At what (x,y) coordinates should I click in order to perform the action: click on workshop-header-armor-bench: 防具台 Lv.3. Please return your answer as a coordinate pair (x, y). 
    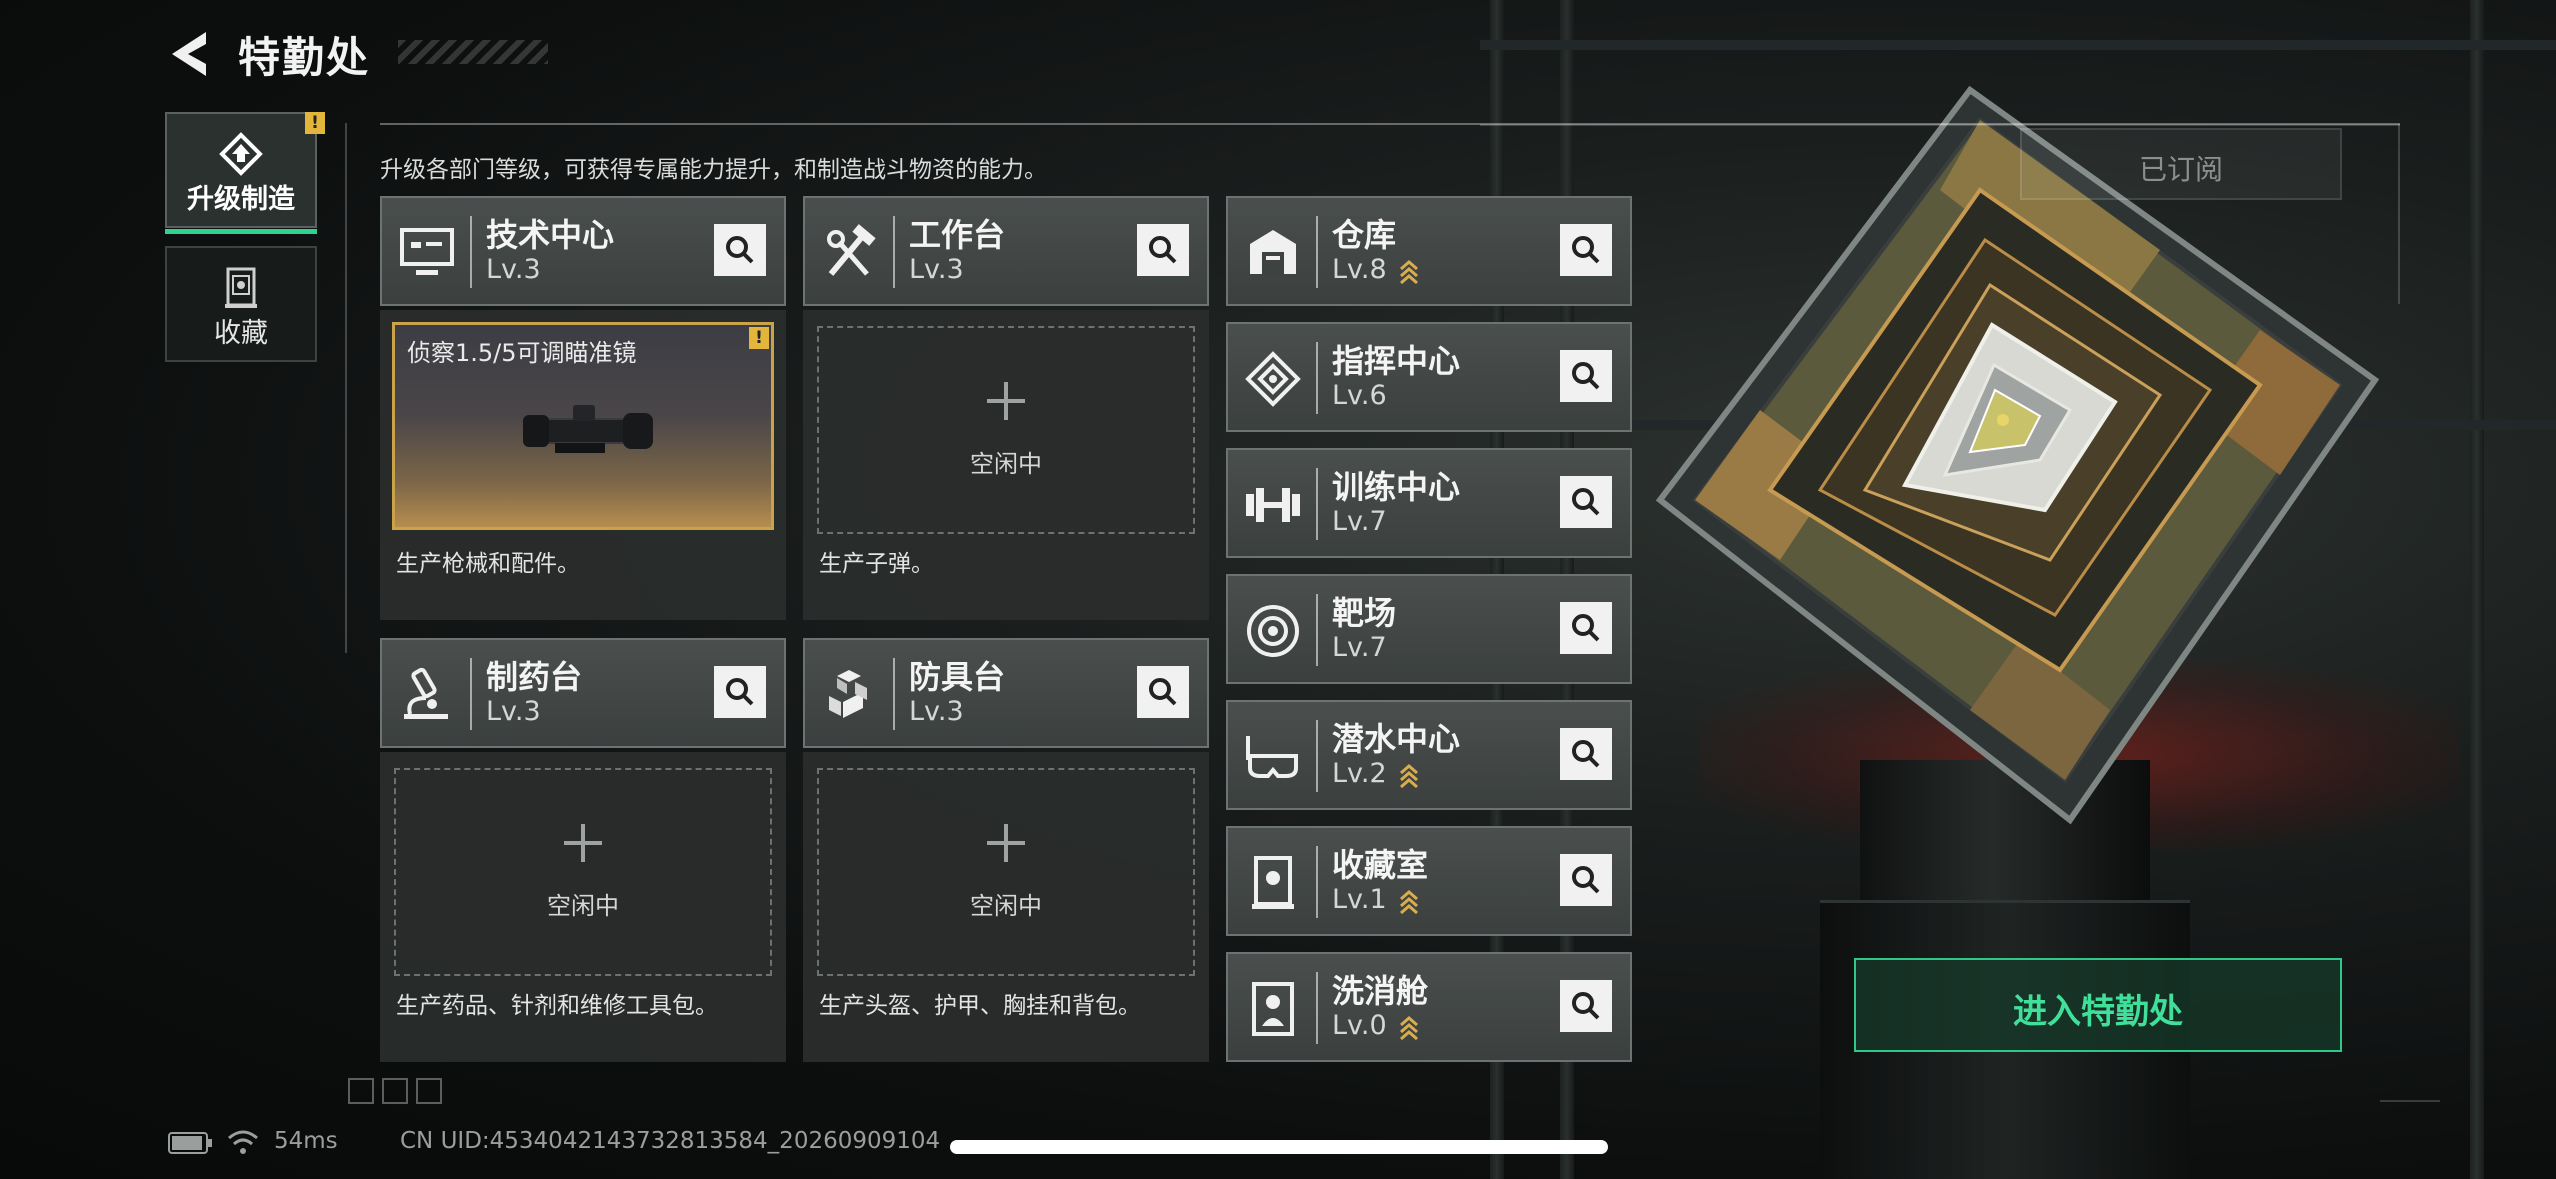
    Looking at the image, I should click on (1006, 693).